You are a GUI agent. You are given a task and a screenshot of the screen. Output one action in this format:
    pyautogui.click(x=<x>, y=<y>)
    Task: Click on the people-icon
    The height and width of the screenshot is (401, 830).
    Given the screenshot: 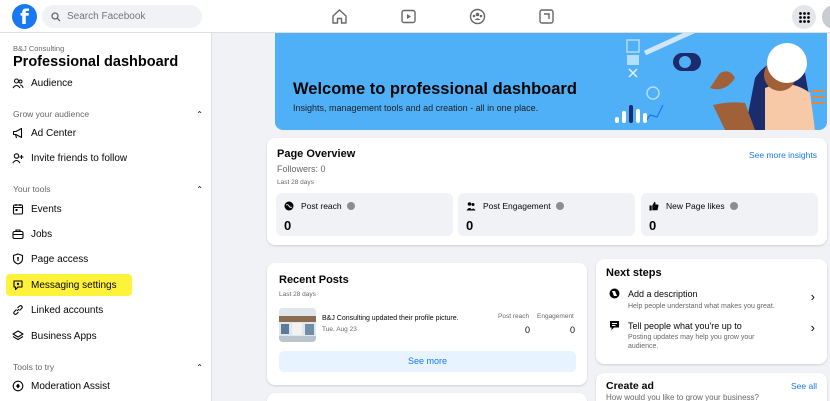 What is the action you would take?
    pyautogui.click(x=18, y=83)
    